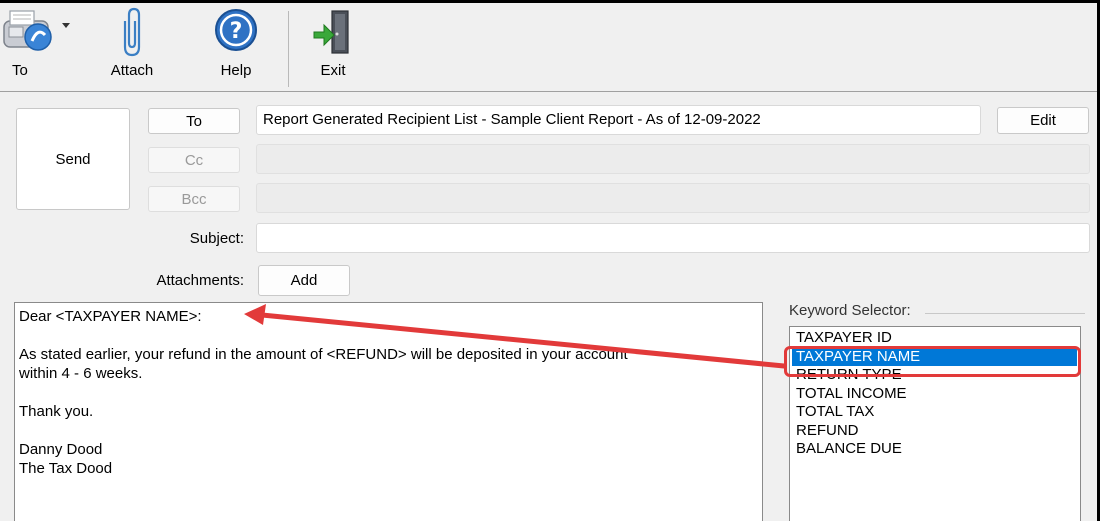 The image size is (1100, 521). What do you see at coordinates (66, 468) in the screenshot?
I see `body-line: The Tax Dood` at bounding box center [66, 468].